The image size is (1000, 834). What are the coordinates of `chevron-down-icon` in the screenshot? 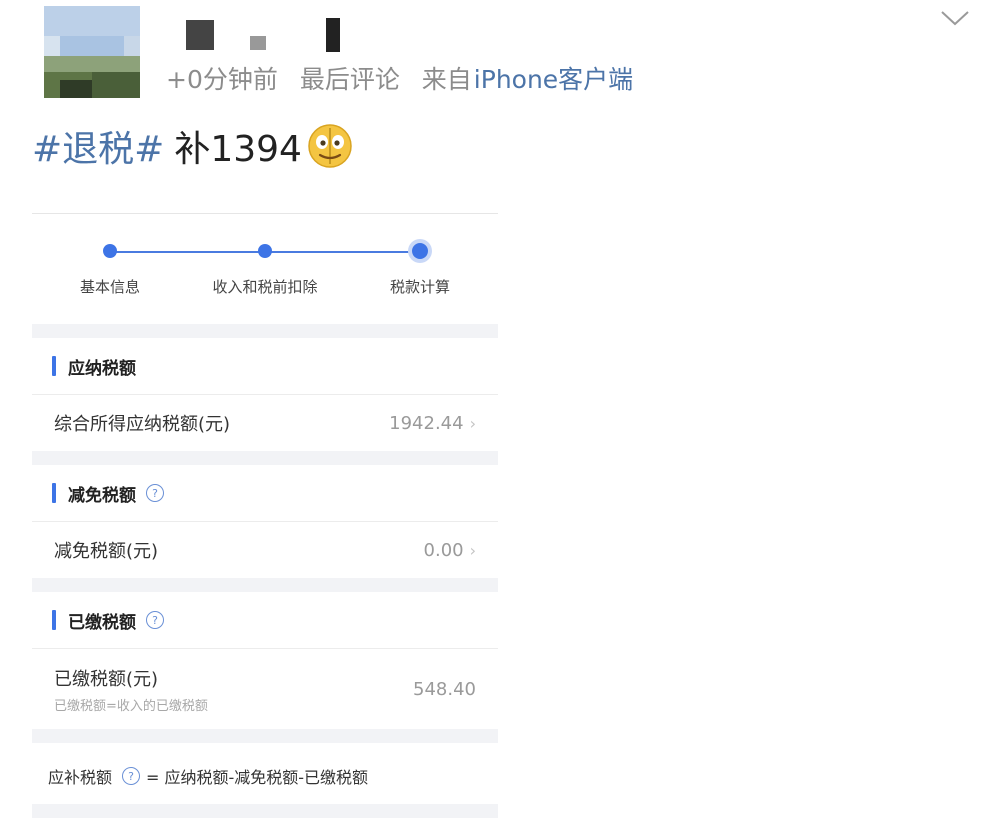 It's located at (955, 18).